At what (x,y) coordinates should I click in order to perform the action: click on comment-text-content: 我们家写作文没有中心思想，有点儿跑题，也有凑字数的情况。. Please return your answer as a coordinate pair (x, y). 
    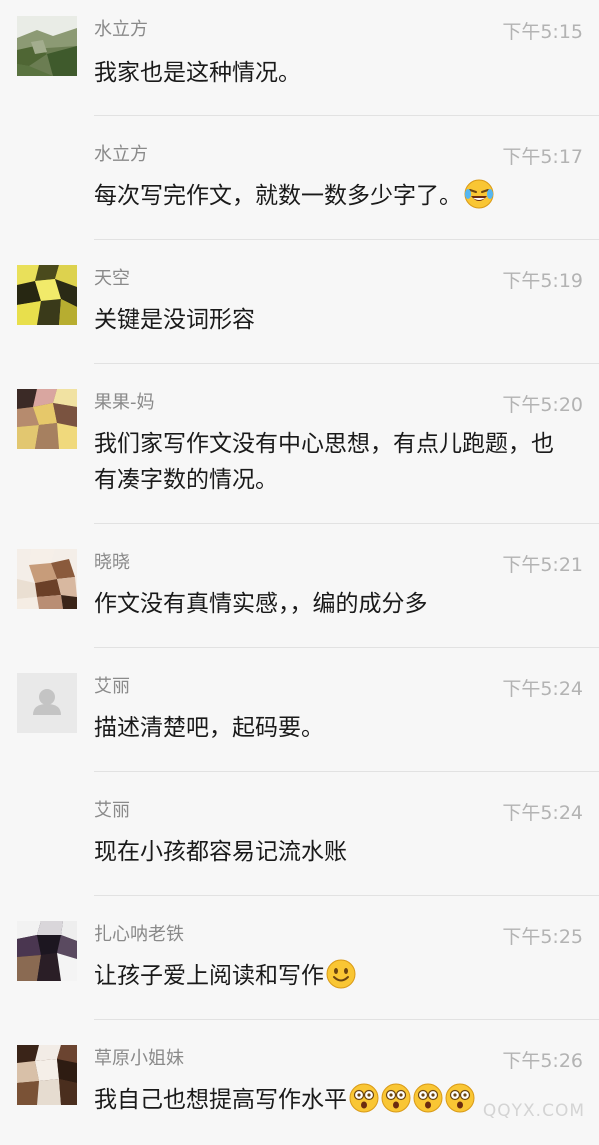
    Looking at the image, I should click on (324, 462).